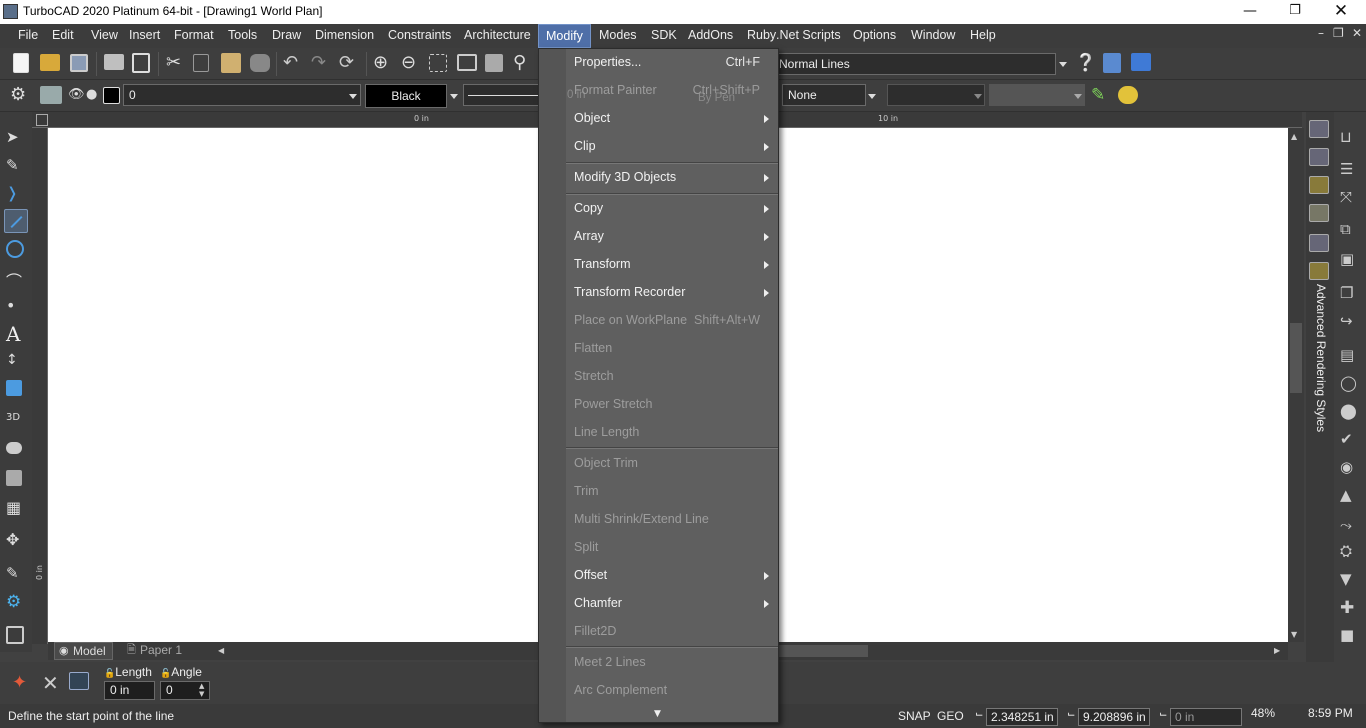 The width and height of the screenshot is (1366, 728). What do you see at coordinates (1294, 136) in the screenshot?
I see `scroll-up-icon: ▲` at bounding box center [1294, 136].